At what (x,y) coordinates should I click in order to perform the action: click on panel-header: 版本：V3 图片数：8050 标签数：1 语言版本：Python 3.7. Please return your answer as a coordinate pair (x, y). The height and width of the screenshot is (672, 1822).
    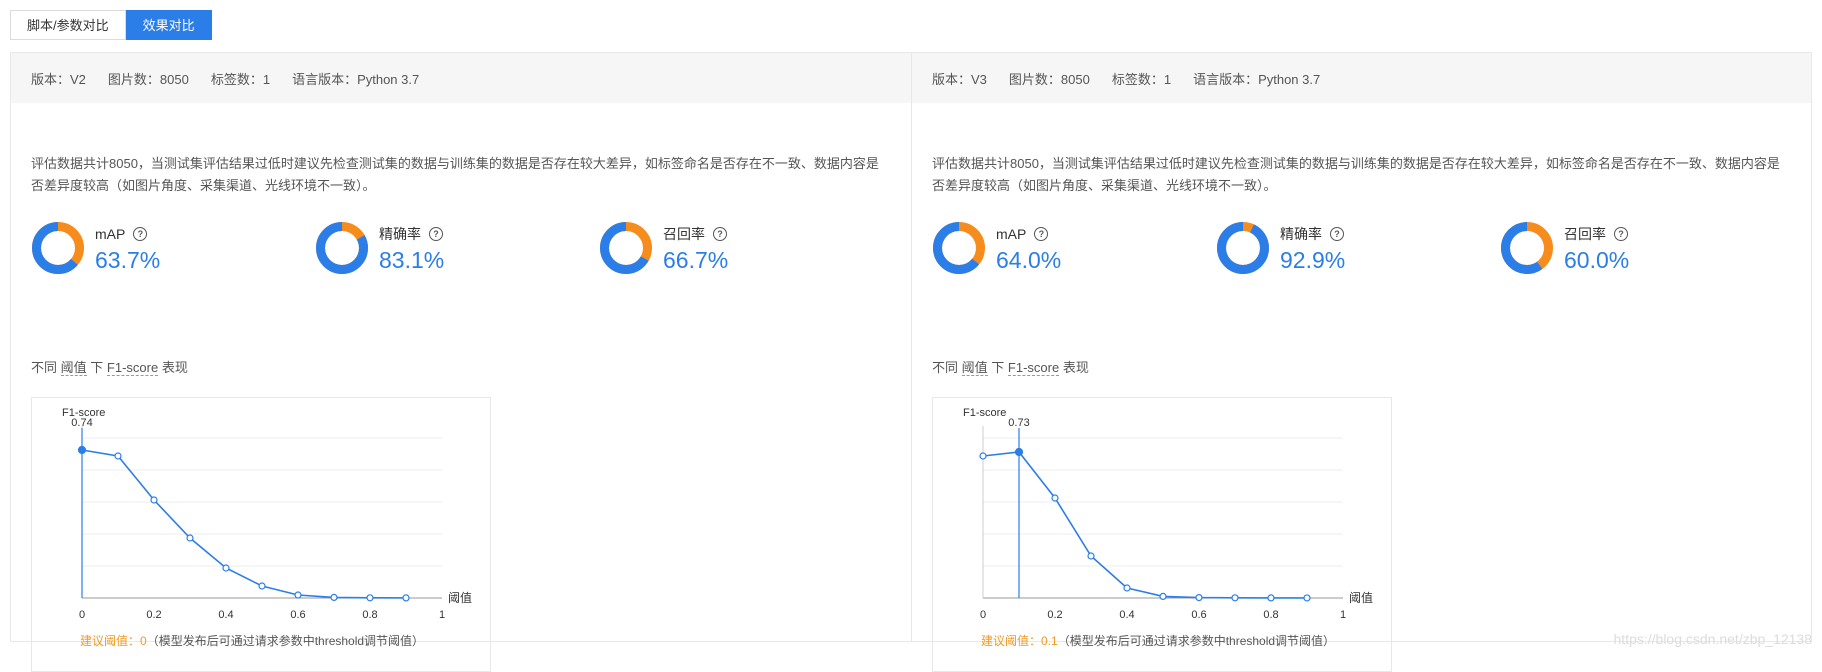
    Looking at the image, I should click on (1361, 78).